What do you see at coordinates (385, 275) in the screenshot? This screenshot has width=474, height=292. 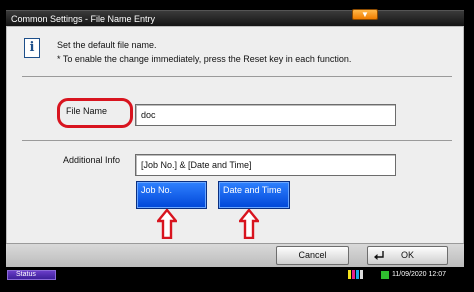 I see `job-indicator-icon` at bounding box center [385, 275].